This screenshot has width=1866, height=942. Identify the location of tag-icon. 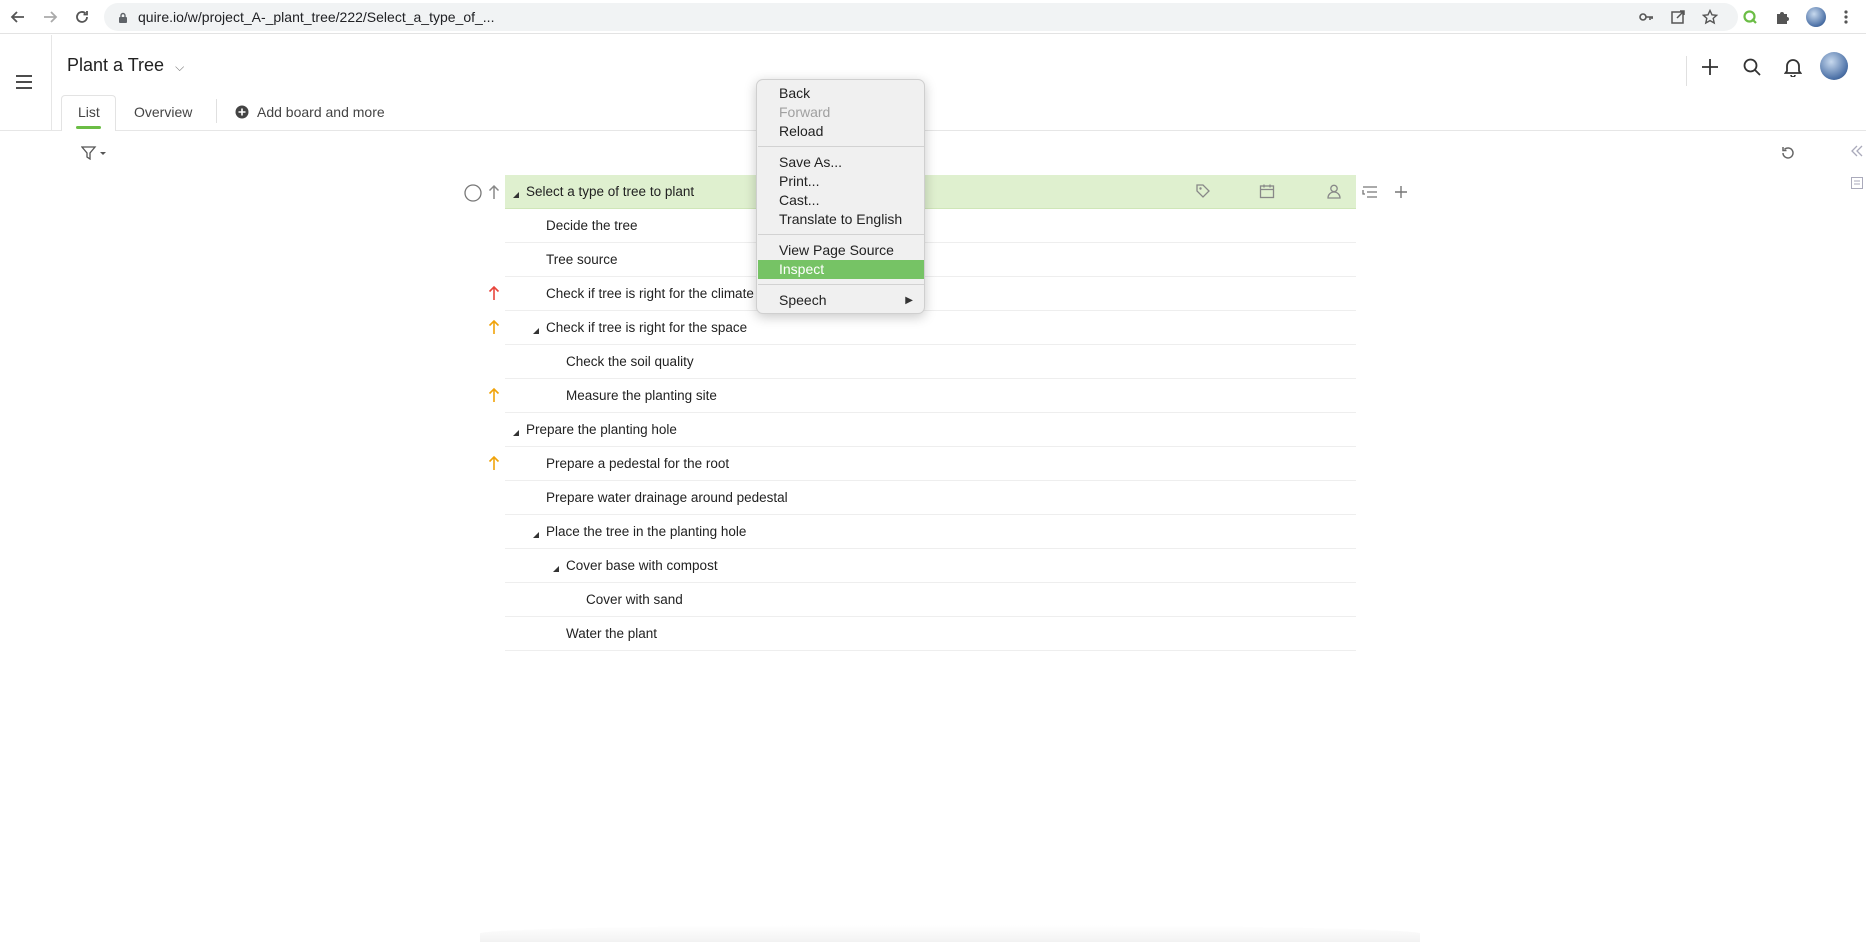
(1203, 193).